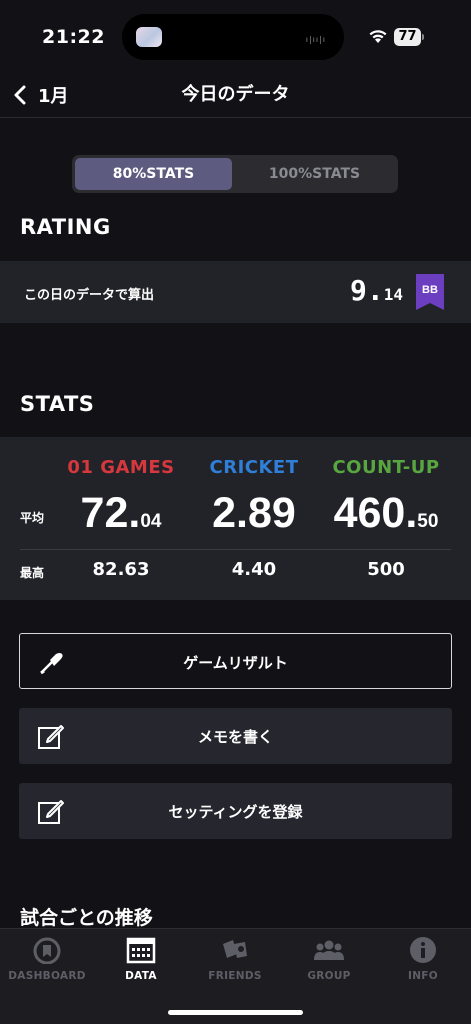  Describe the element at coordinates (57, 404) in the screenshot. I see `stats-heading: STATS` at that location.